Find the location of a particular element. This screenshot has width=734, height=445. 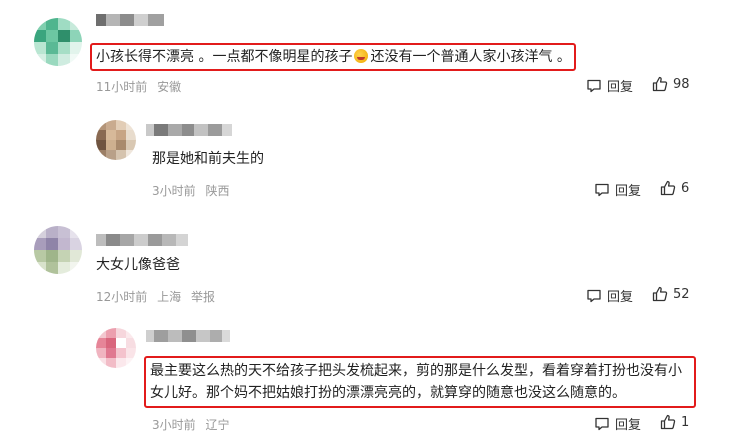

comment-meta: 11小时前 安徽 is located at coordinates (141, 86).